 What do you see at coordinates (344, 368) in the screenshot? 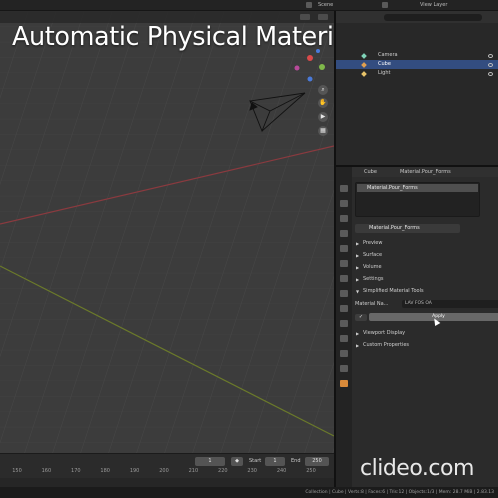
I see `data-tab-icon` at bounding box center [344, 368].